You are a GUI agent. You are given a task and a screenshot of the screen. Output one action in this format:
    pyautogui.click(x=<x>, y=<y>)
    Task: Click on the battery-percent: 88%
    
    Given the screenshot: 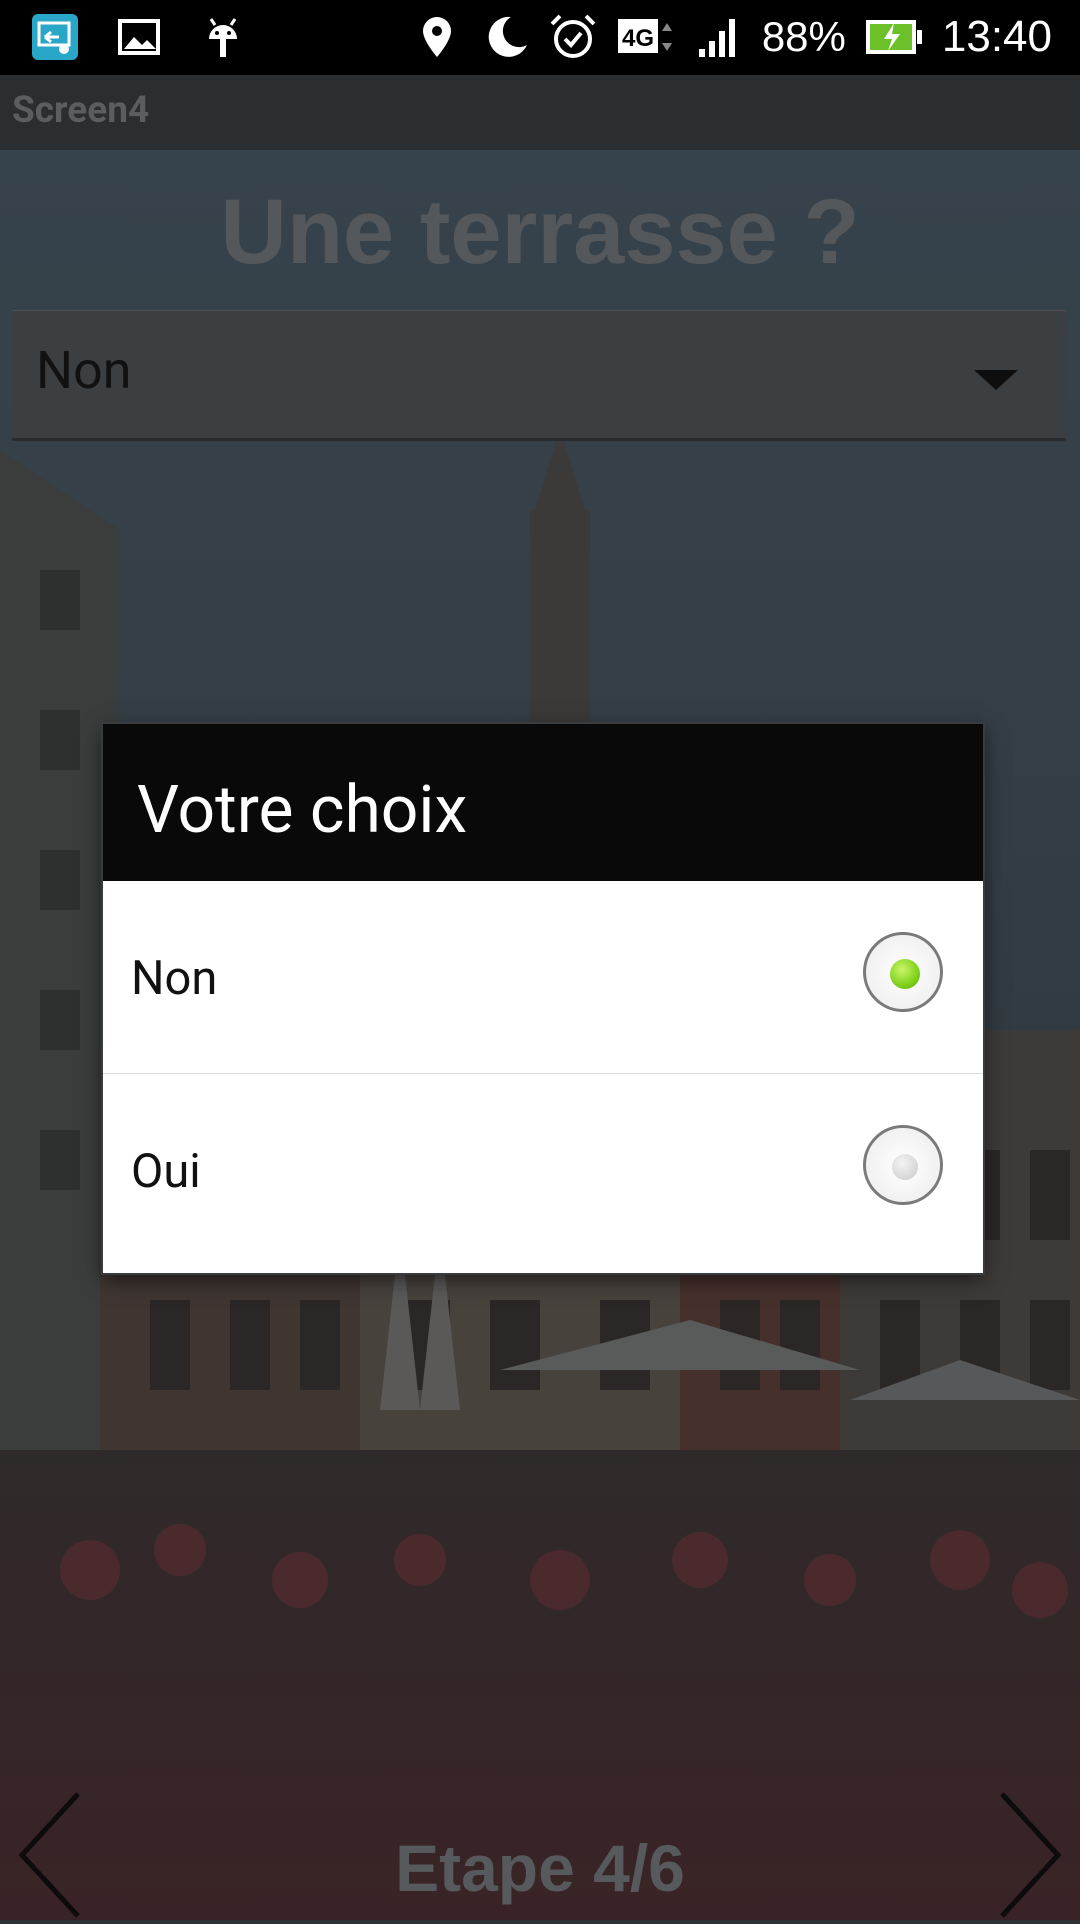 What is the action you would take?
    pyautogui.click(x=803, y=36)
    